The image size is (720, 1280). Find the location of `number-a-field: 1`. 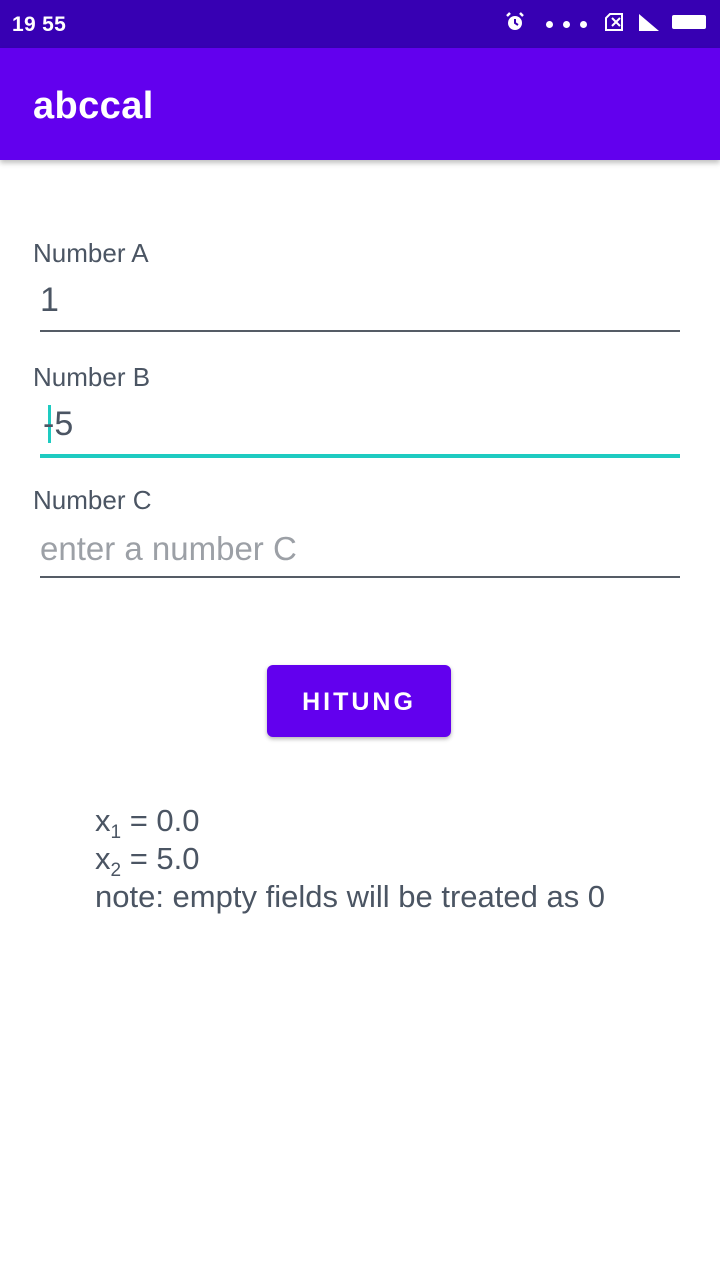

number-a-field: 1 is located at coordinates (360, 301).